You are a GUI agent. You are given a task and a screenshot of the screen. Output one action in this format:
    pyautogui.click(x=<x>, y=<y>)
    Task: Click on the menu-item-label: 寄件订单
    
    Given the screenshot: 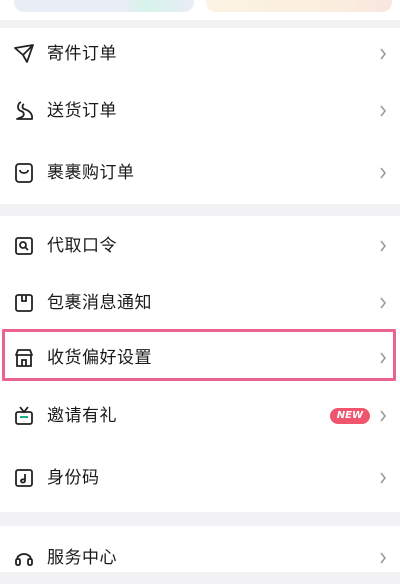 What is the action you would take?
    pyautogui.click(x=82, y=54)
    